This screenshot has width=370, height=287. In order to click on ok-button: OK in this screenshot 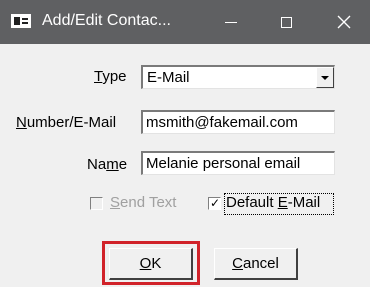, I will do `click(151, 264)`.